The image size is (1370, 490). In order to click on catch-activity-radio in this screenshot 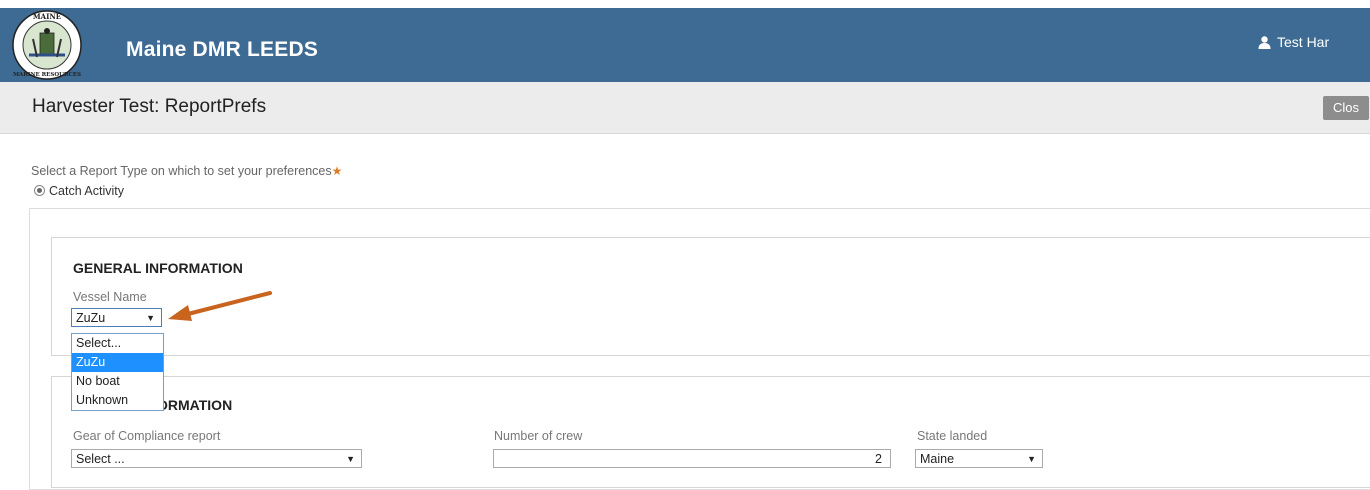, I will do `click(39, 190)`.